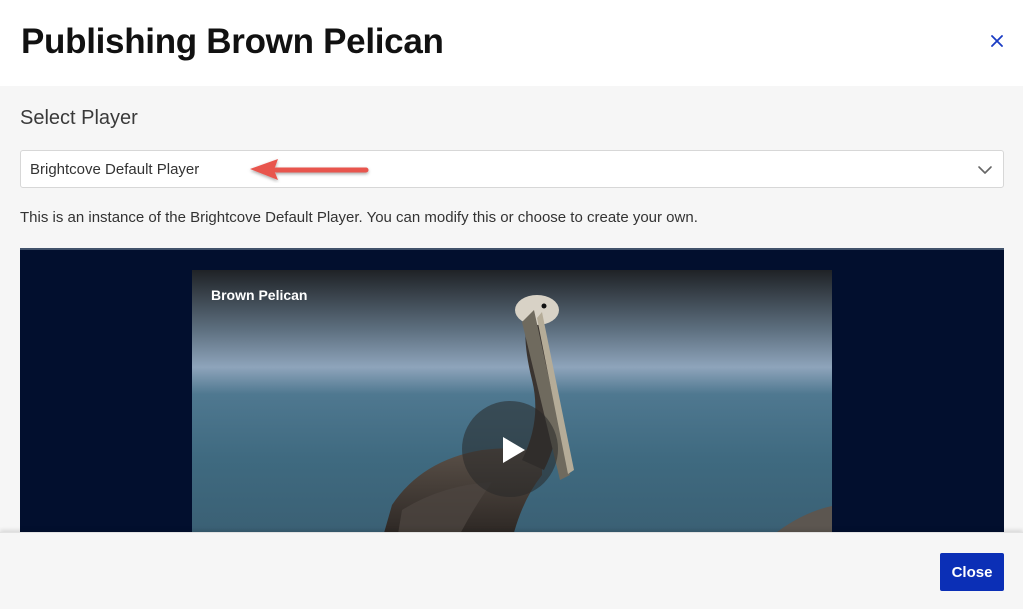 This screenshot has height=609, width=1023. Describe the element at coordinates (511, 570) in the screenshot. I see `dialog-footer: Close` at that location.